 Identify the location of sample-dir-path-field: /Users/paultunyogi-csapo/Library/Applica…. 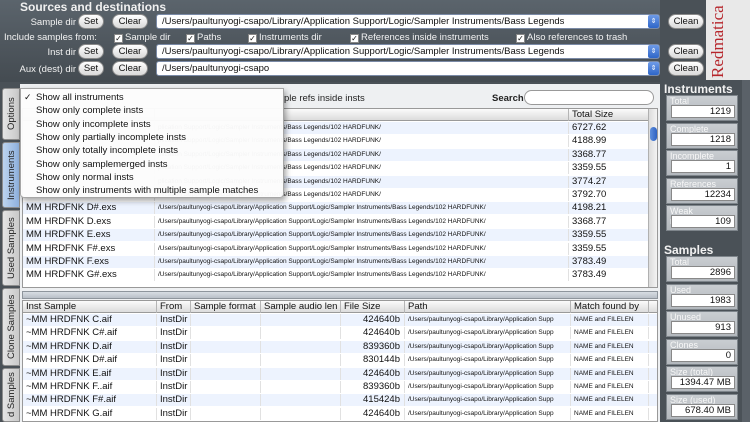
(408, 21).